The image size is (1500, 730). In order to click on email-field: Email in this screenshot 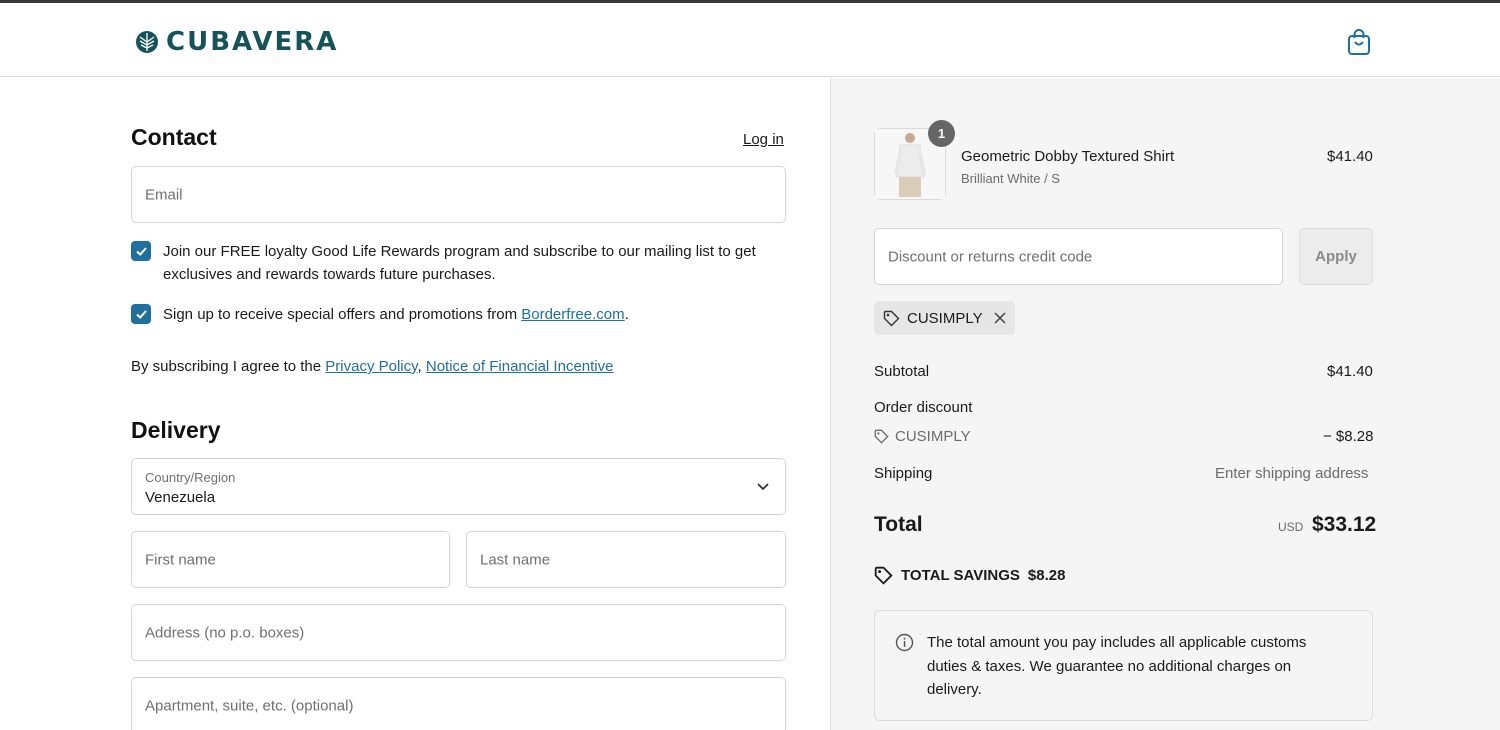, I will do `click(458, 194)`.